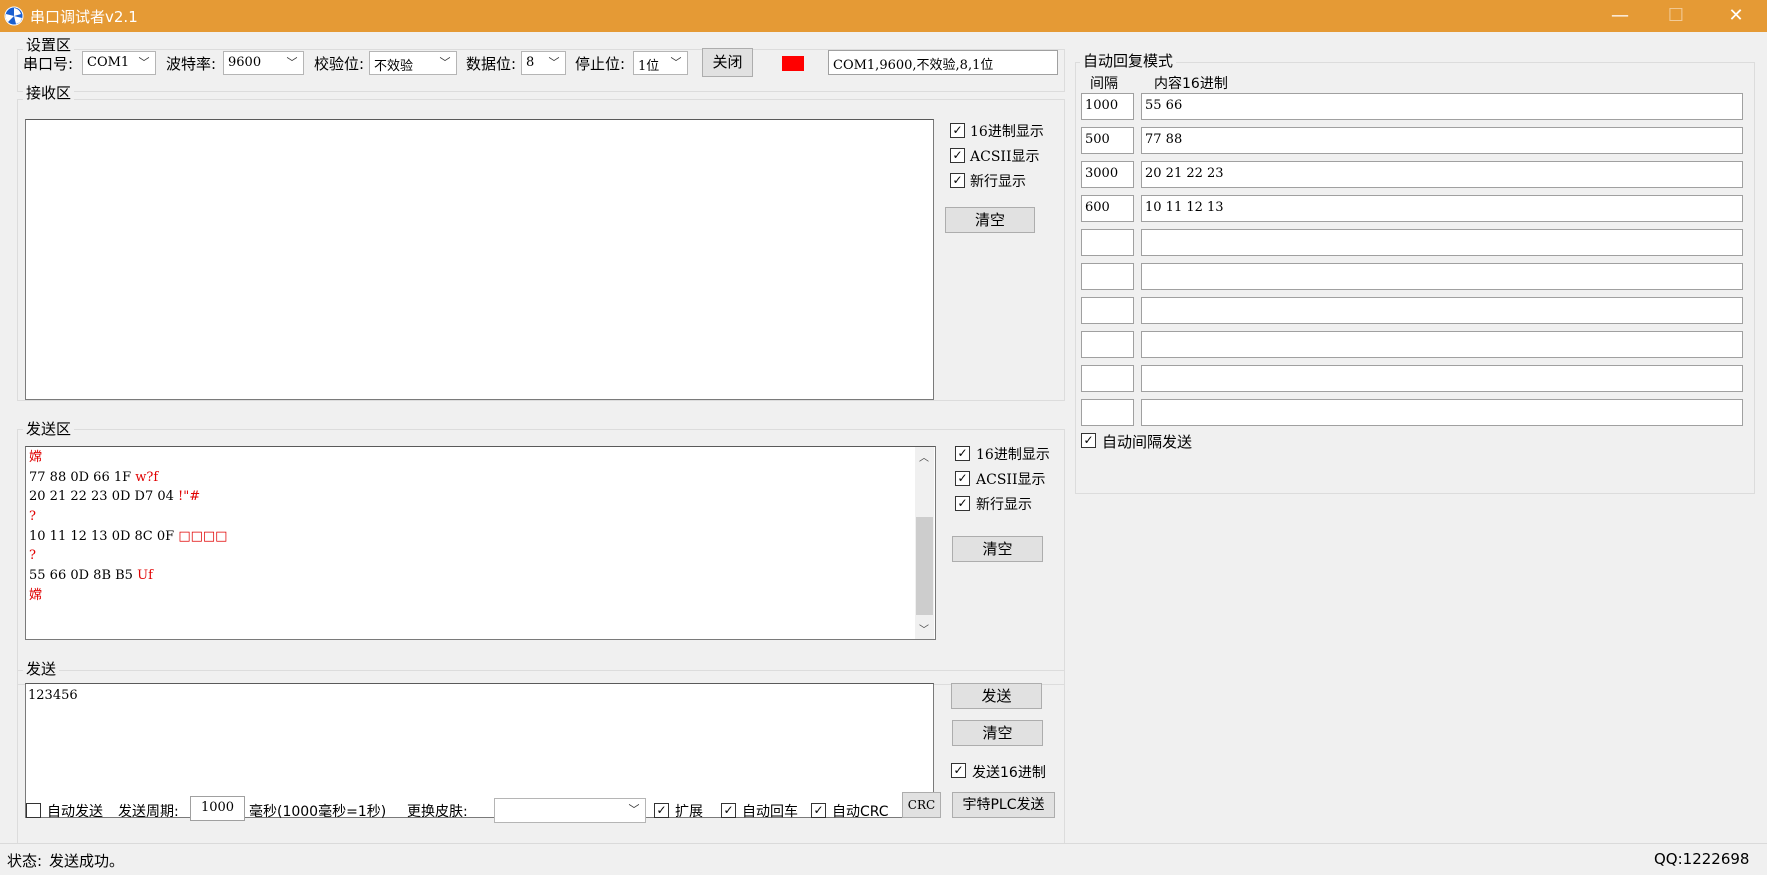 The width and height of the screenshot is (1767, 875). What do you see at coordinates (80, 477) in the screenshot?
I see `send-line-hex: 77 88 0D 66 1F` at bounding box center [80, 477].